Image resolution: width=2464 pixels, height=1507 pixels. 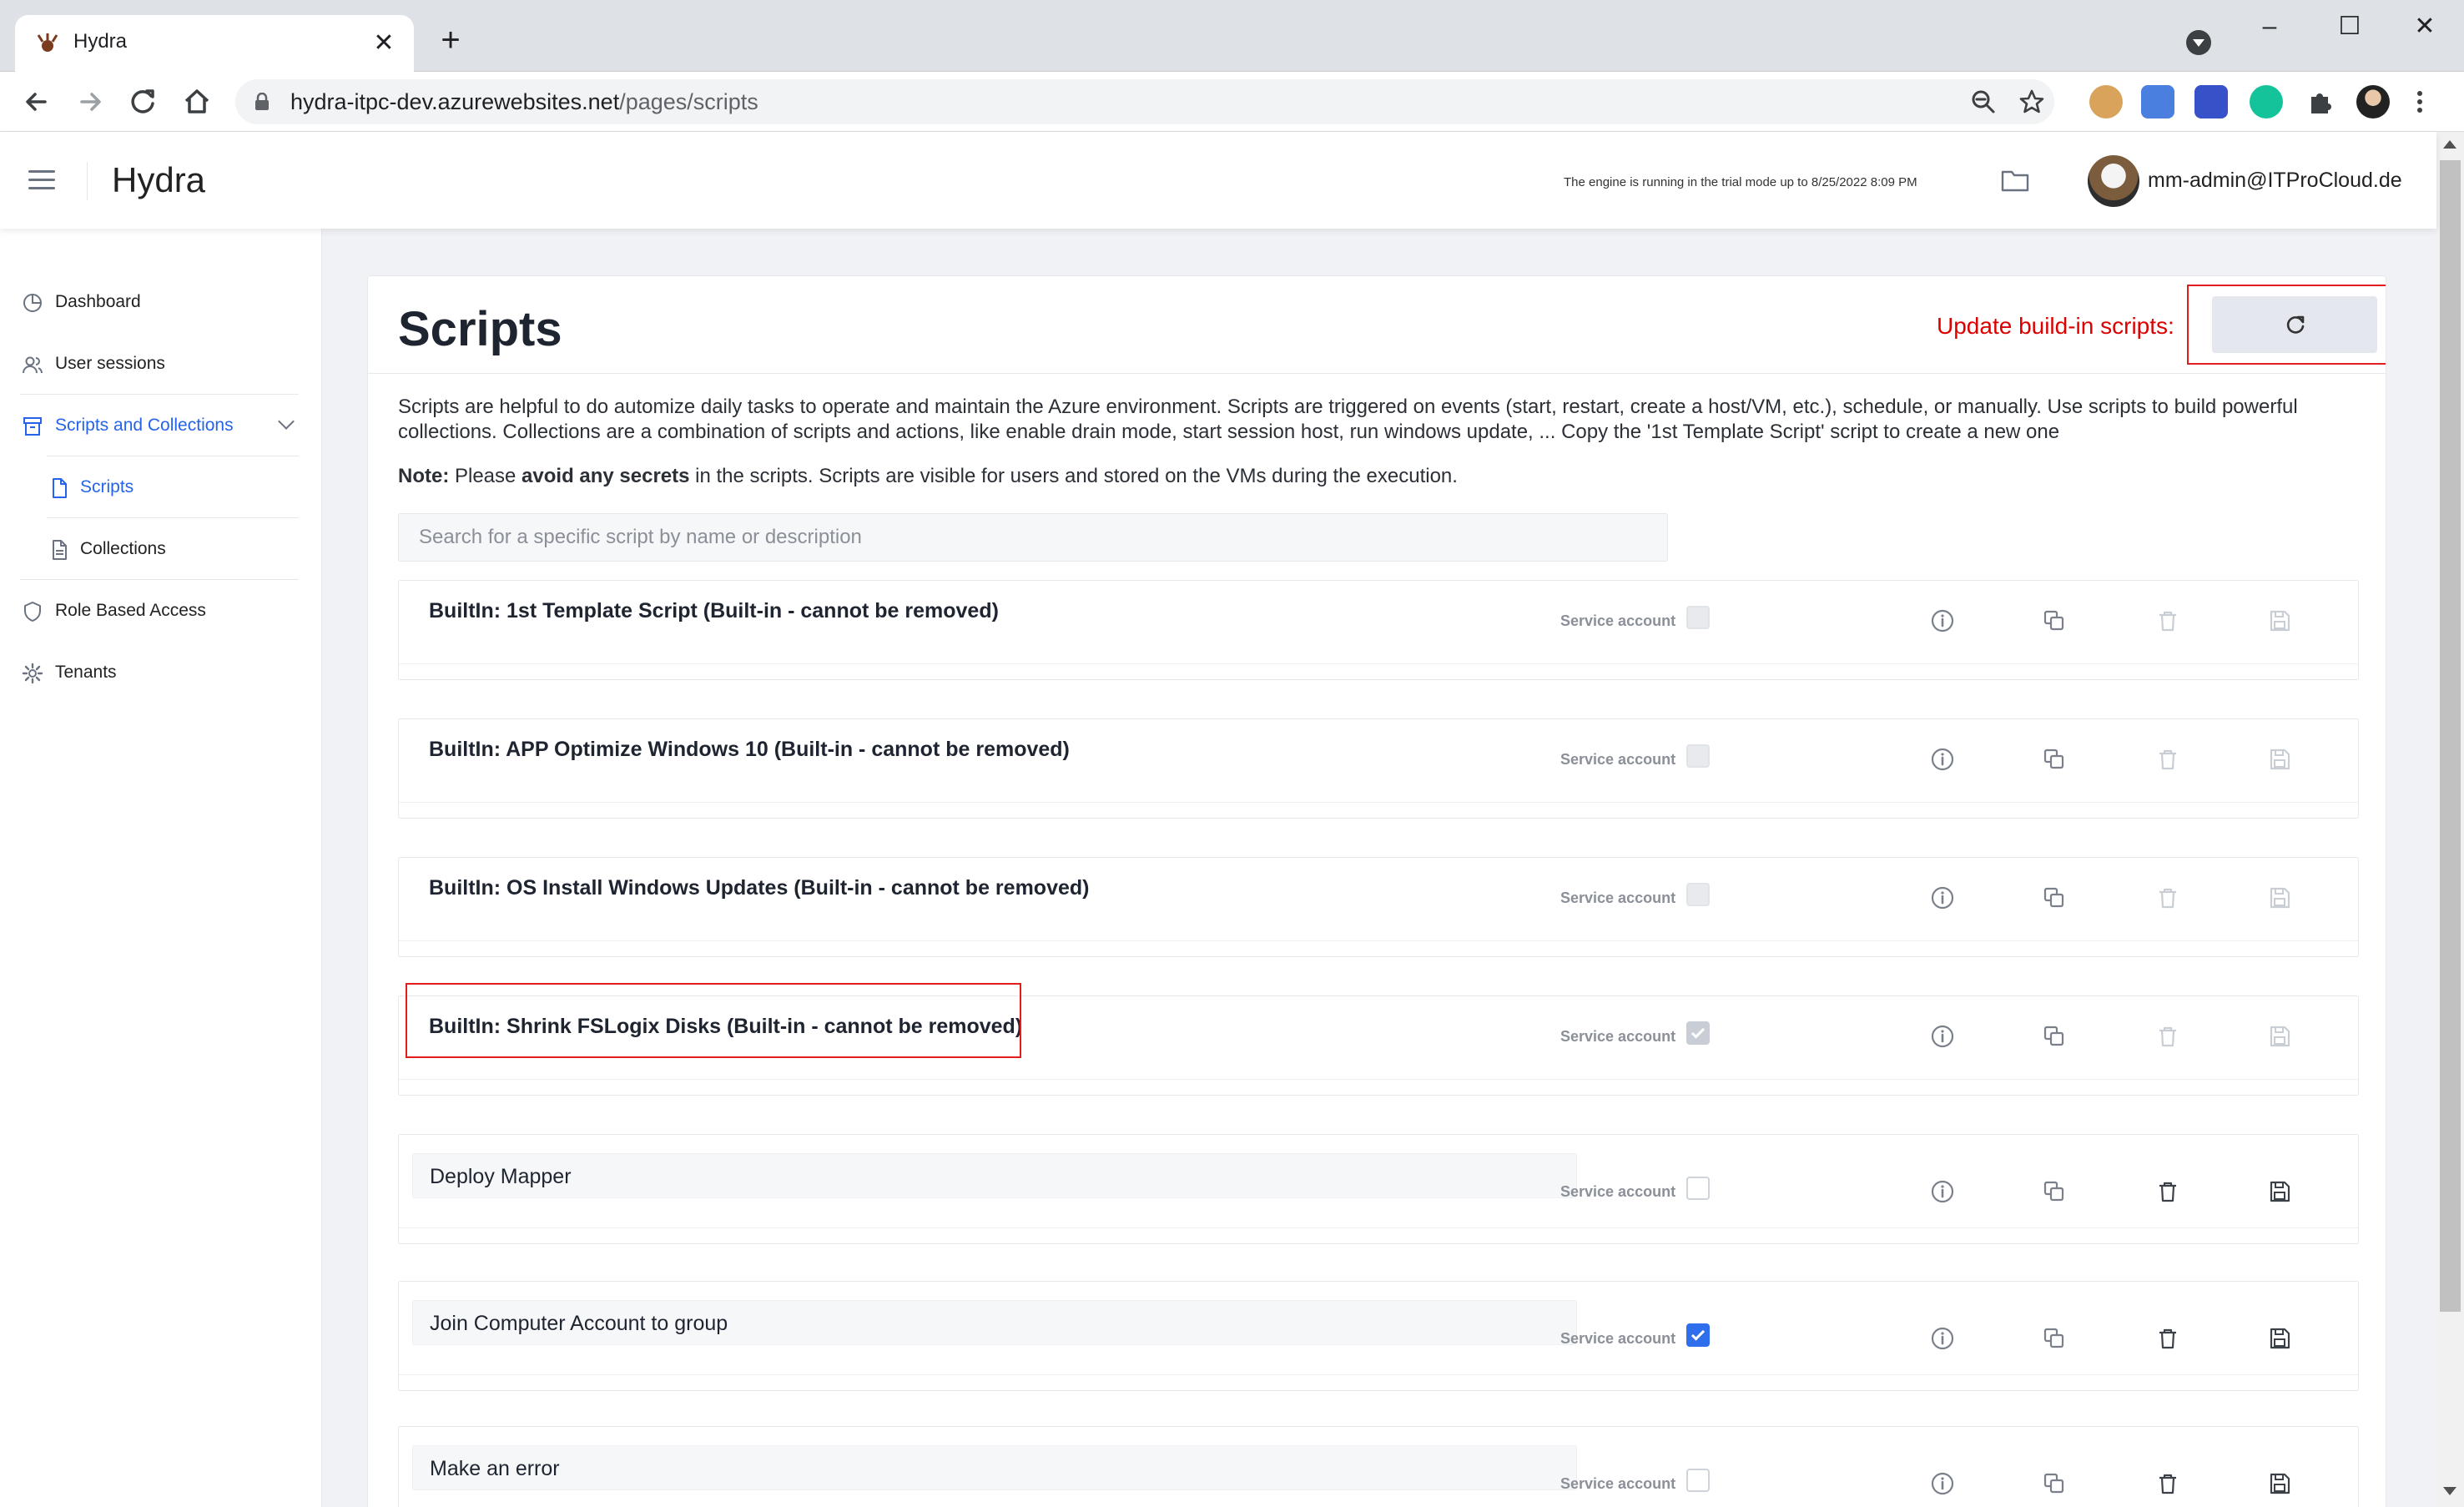 What do you see at coordinates (214, 43) in the screenshot?
I see `browser-tab: Hydra ✕` at bounding box center [214, 43].